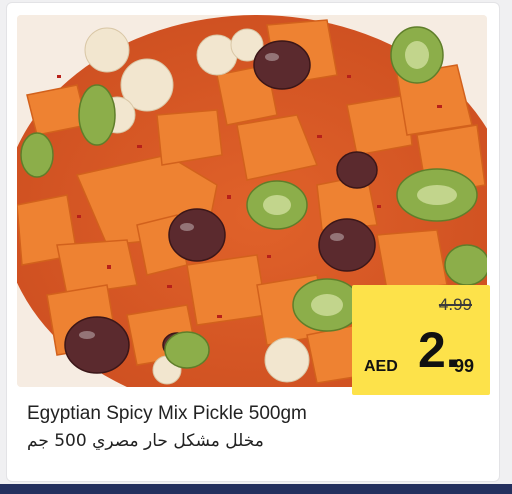 The width and height of the screenshot is (512, 494). I want to click on currency-label: AED, so click(381, 366).